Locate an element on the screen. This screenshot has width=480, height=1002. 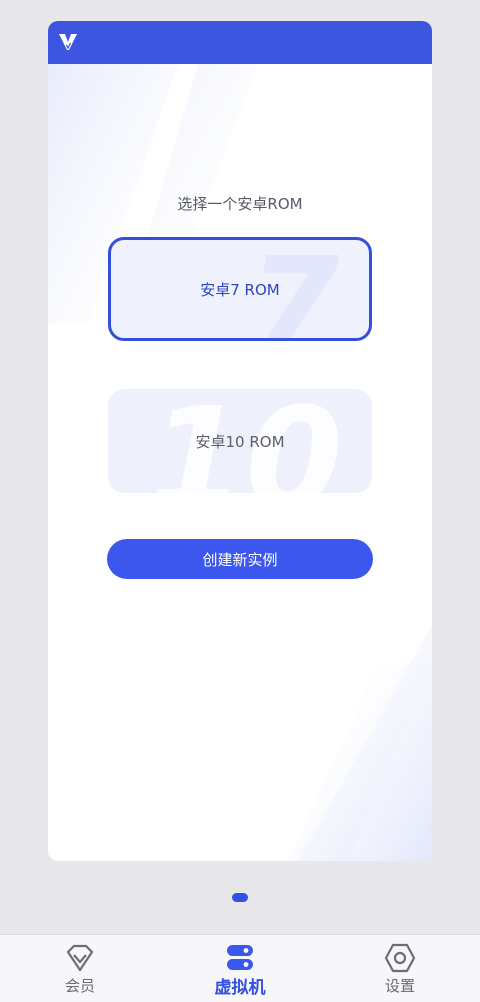
page-indicator is located at coordinates (240, 897).